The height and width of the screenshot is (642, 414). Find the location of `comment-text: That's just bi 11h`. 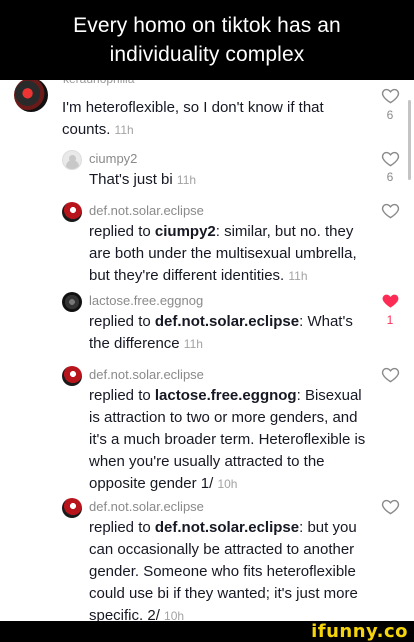

comment-text: That's just bi 11h is located at coordinates (143, 179).